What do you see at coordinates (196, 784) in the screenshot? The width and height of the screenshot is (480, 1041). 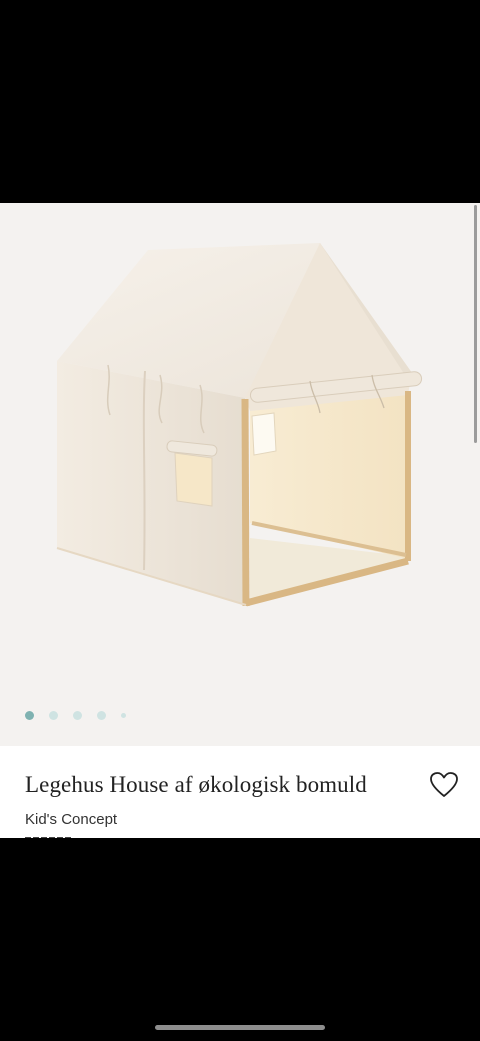 I see `product-title: Legehus House af økologisk bomuld` at bounding box center [196, 784].